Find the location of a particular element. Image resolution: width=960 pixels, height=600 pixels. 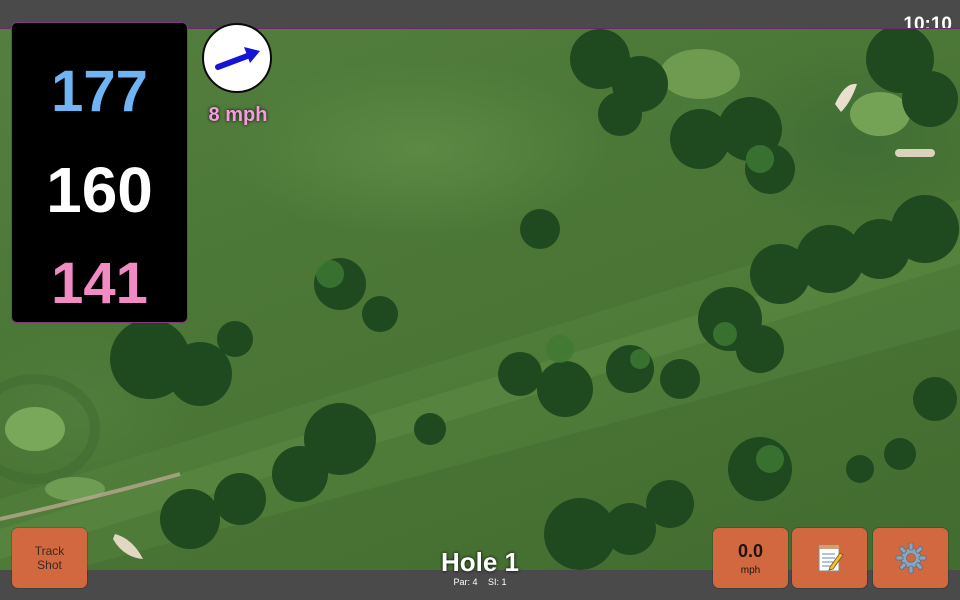

notepad-icon is located at coordinates (831, 558).